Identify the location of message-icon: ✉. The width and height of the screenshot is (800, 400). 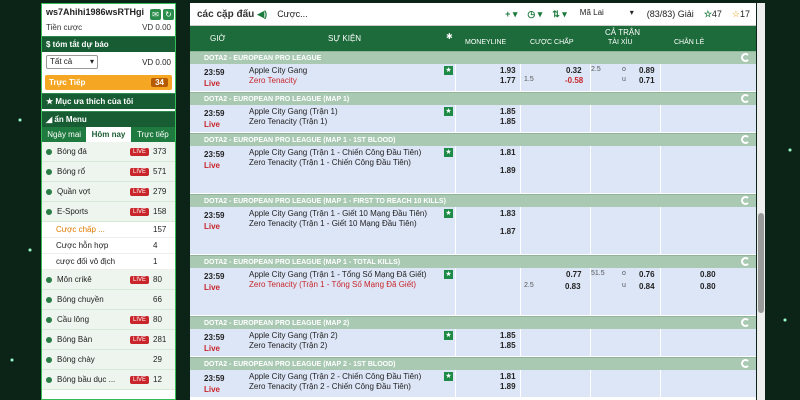
(155, 14).